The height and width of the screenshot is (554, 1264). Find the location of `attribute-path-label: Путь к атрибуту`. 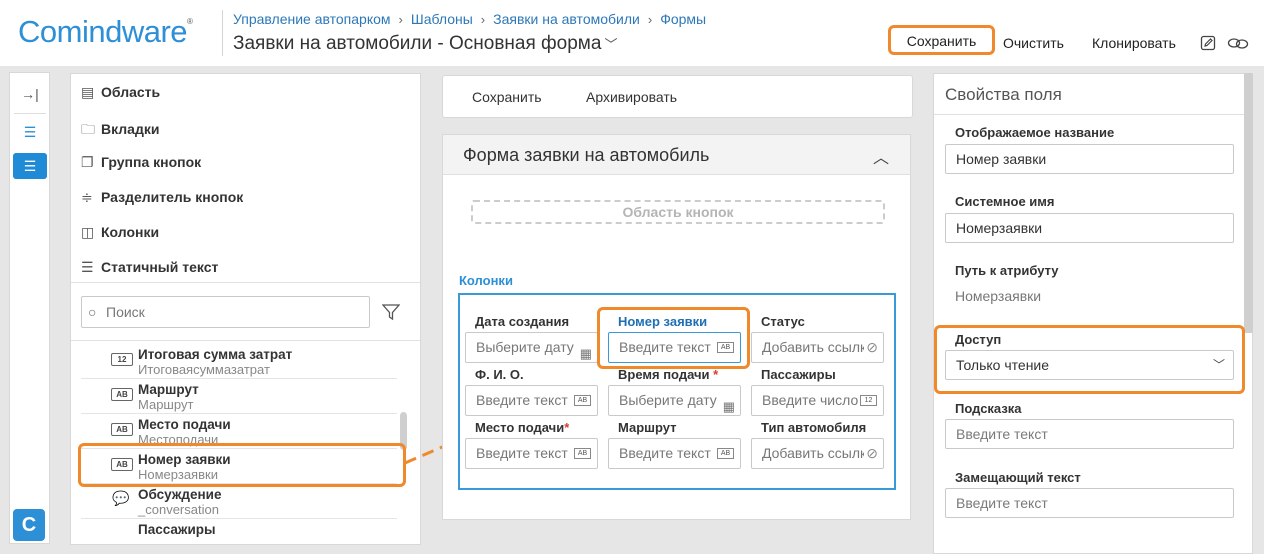

attribute-path-label: Путь к атрибуту is located at coordinates (1007, 270).